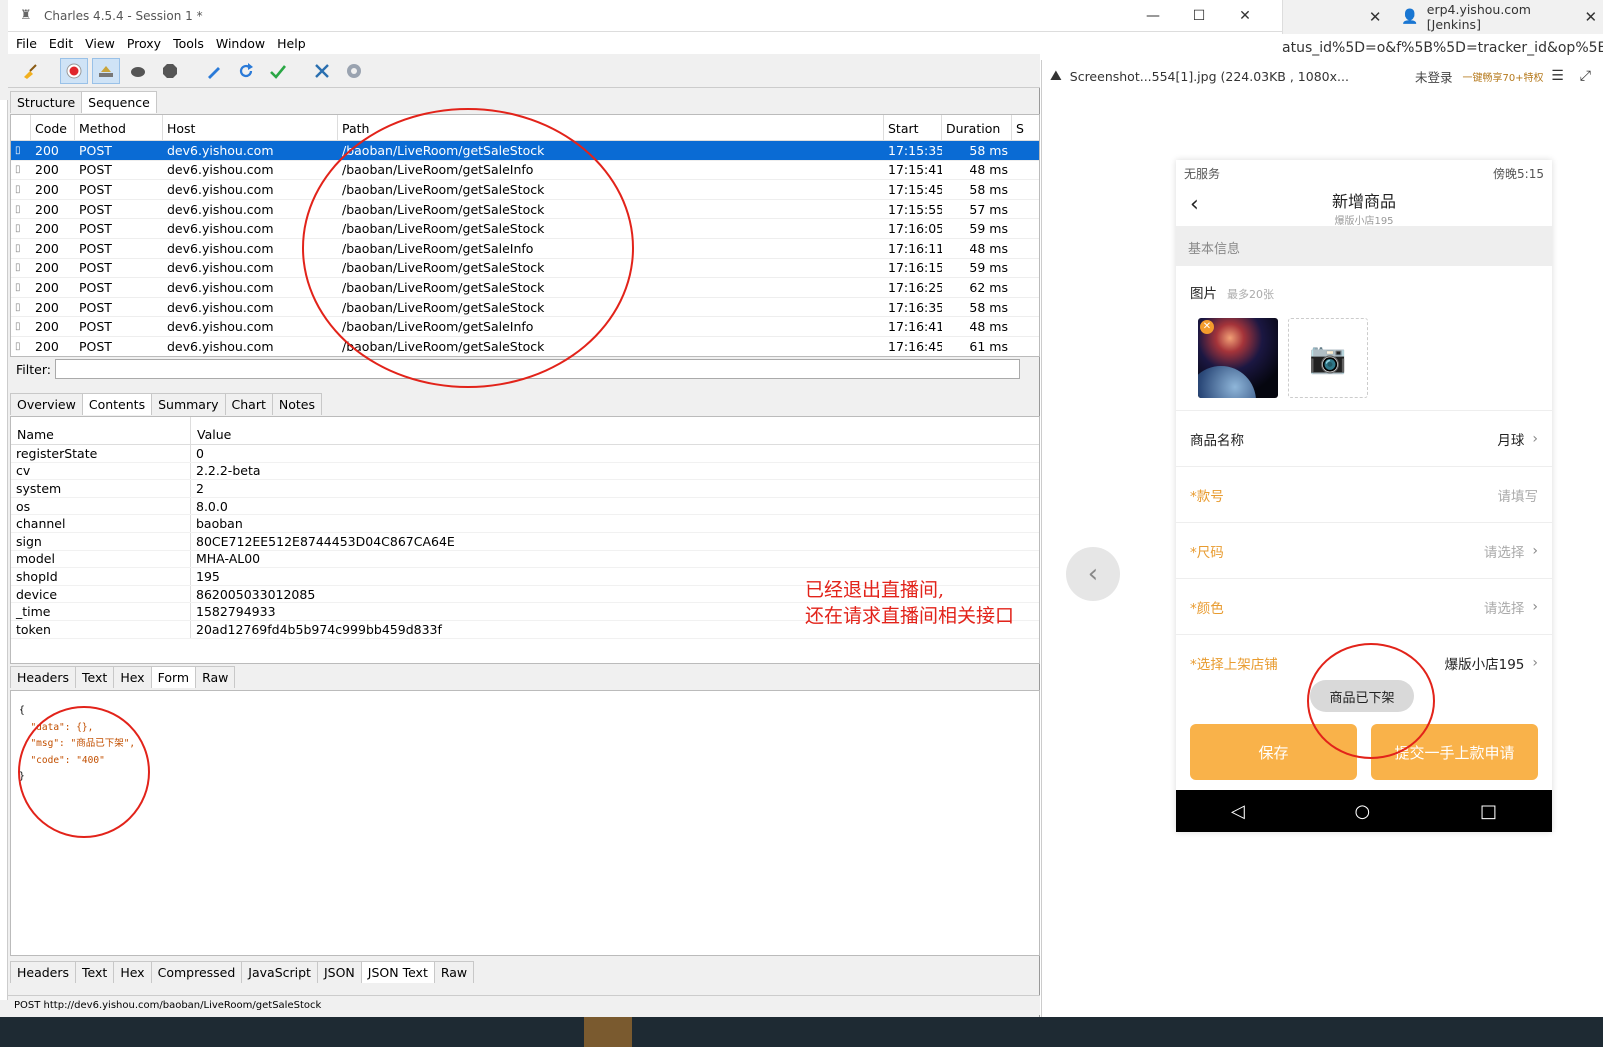 The width and height of the screenshot is (1603, 1047). Describe the element at coordinates (1511, 440) in the screenshot. I see `field-value: 月球` at that location.